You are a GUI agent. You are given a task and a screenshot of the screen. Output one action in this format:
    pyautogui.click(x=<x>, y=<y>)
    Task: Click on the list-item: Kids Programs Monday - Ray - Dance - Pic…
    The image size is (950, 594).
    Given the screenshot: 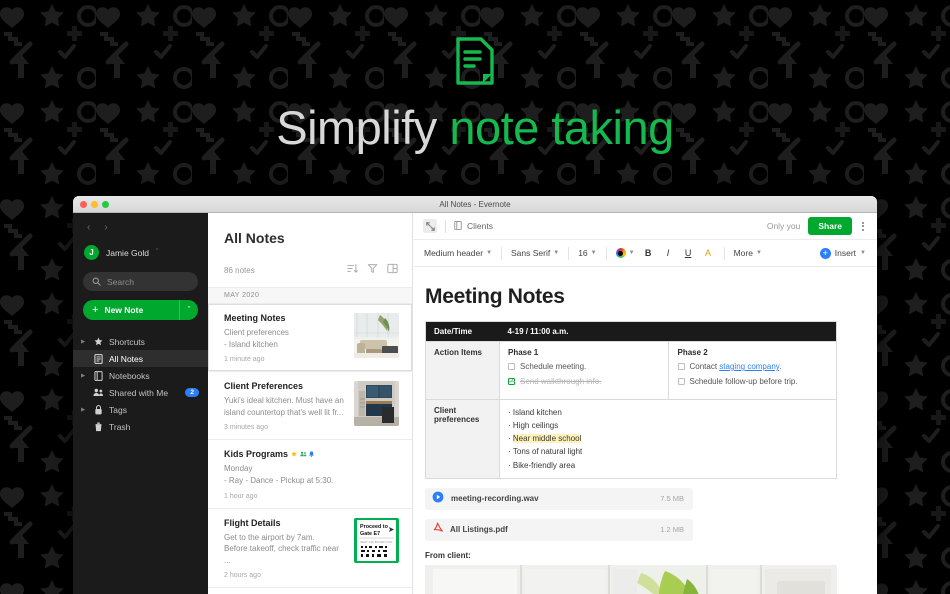 What is the action you would take?
    pyautogui.click(x=310, y=474)
    